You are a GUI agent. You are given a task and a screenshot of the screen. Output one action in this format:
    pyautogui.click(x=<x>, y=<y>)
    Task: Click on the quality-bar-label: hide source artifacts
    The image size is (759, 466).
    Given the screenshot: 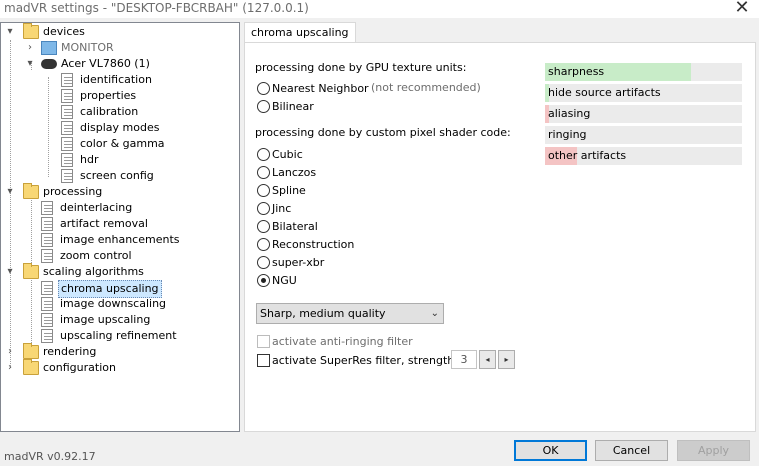 What is the action you would take?
    pyautogui.click(x=604, y=92)
    